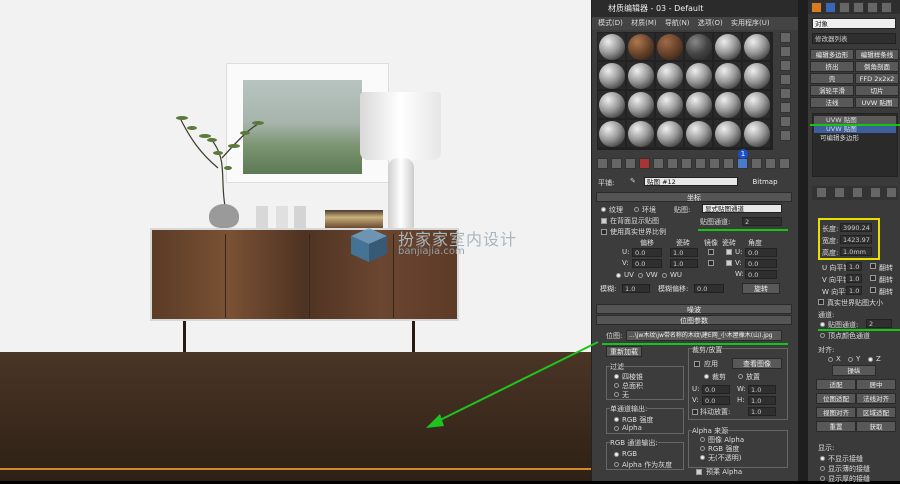 Image resolution: width=900 pixels, height=484 pixels. I want to click on align-z-radio, so click(870, 359).